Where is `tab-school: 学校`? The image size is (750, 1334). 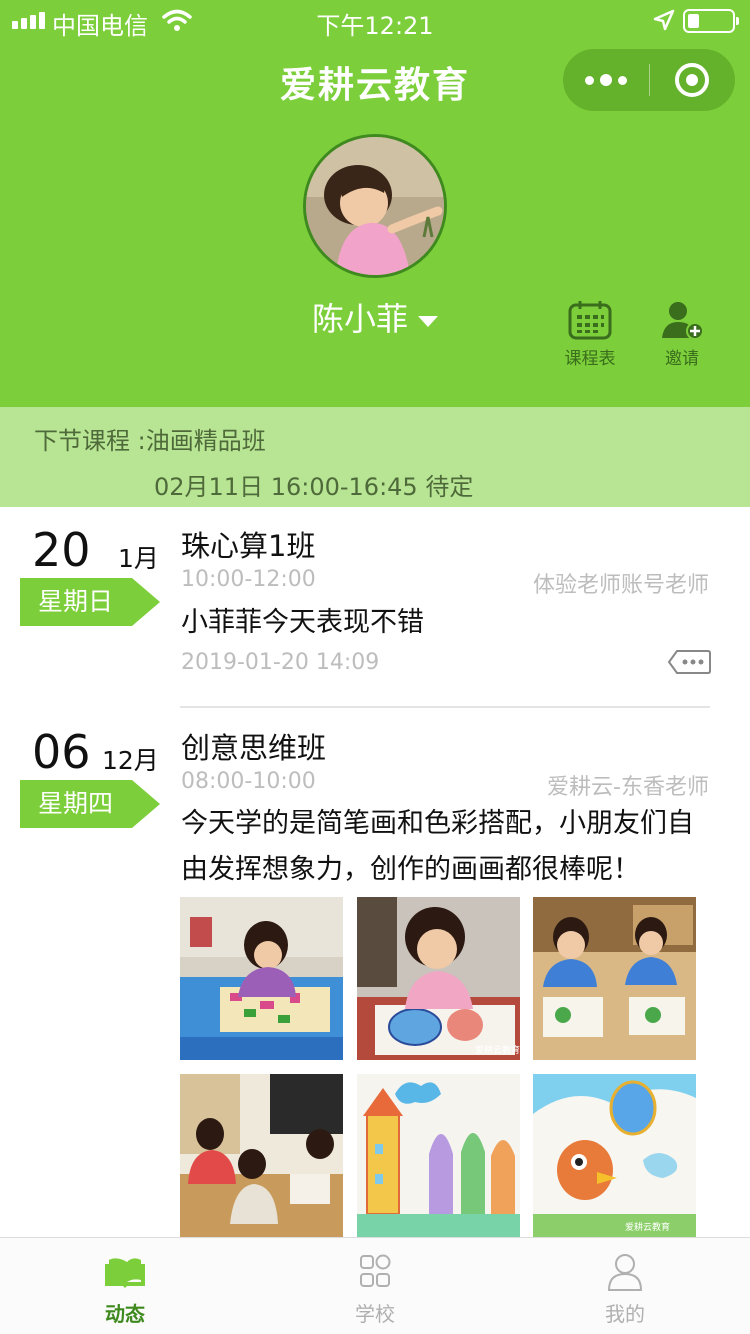
tab-school: 学校 is located at coordinates (375, 1286).